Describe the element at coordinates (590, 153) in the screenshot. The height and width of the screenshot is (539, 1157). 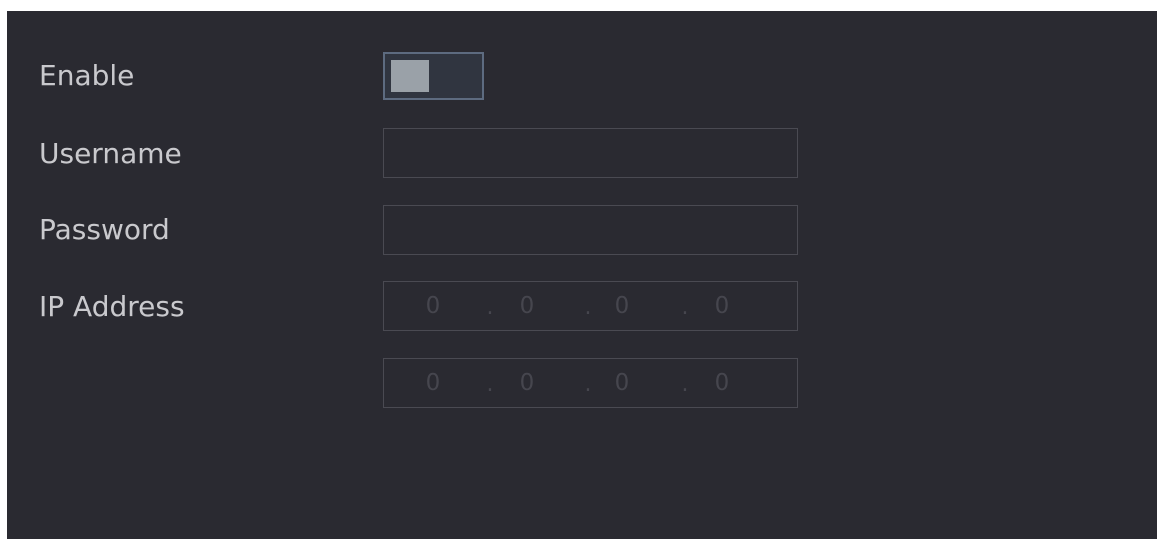
I see `username-field` at that location.